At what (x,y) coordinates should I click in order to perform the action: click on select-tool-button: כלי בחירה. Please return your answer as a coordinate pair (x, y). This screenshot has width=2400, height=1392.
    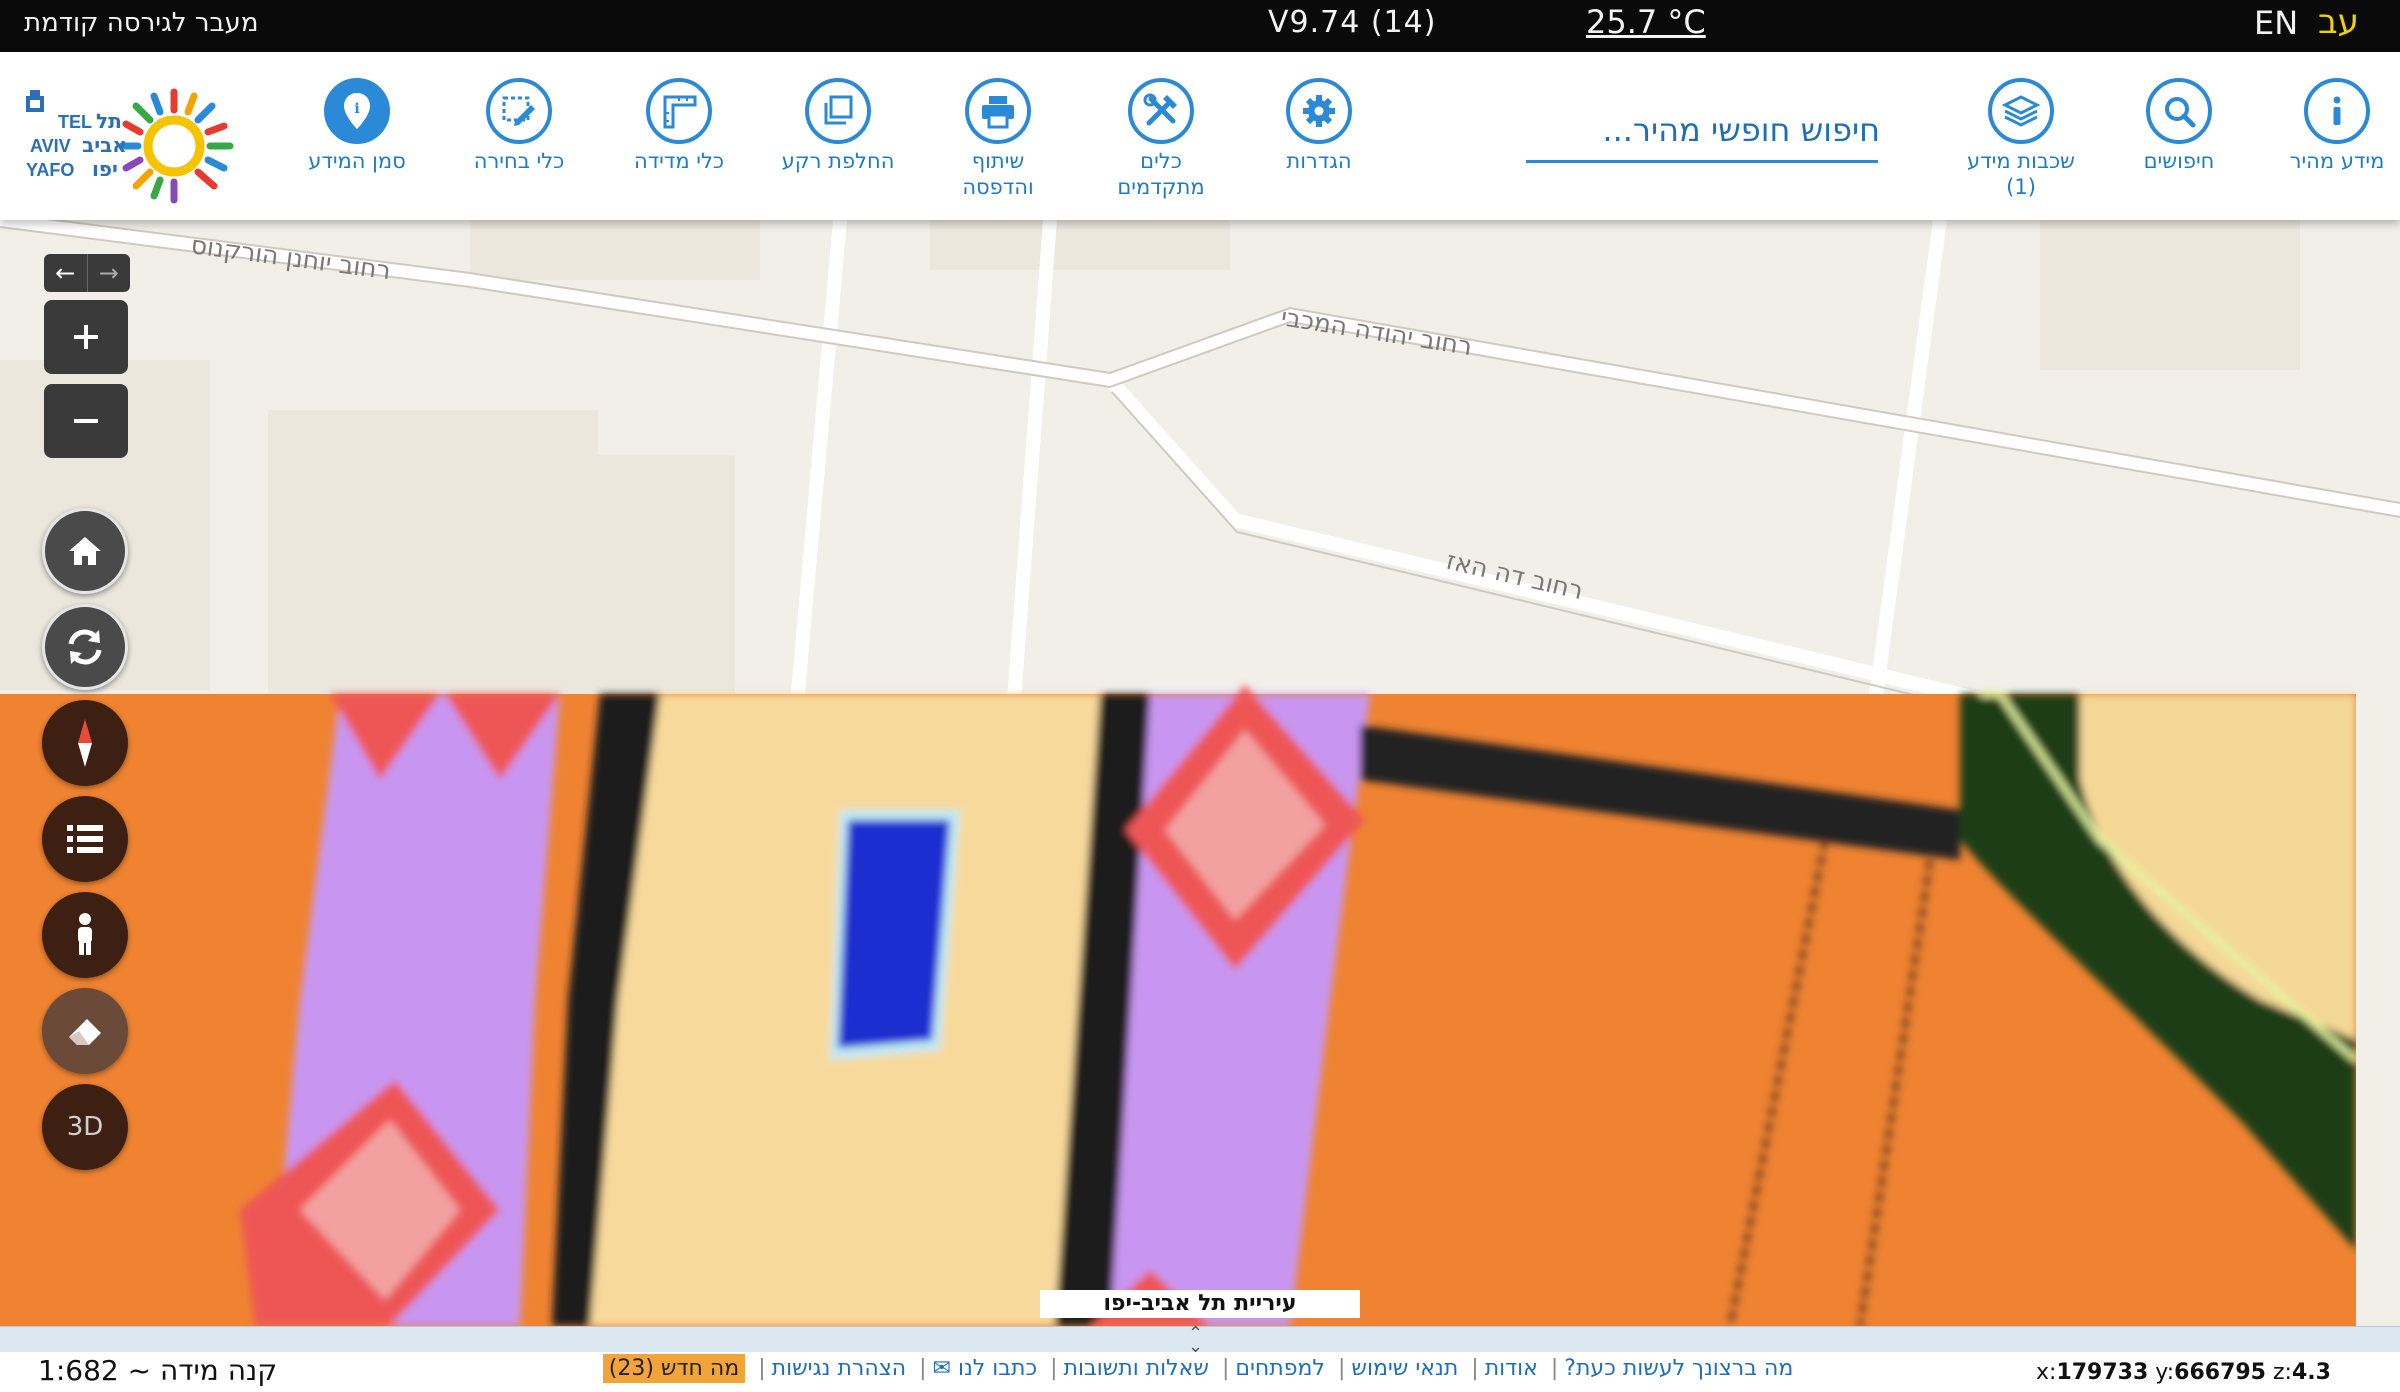
    Looking at the image, I should click on (519, 126).